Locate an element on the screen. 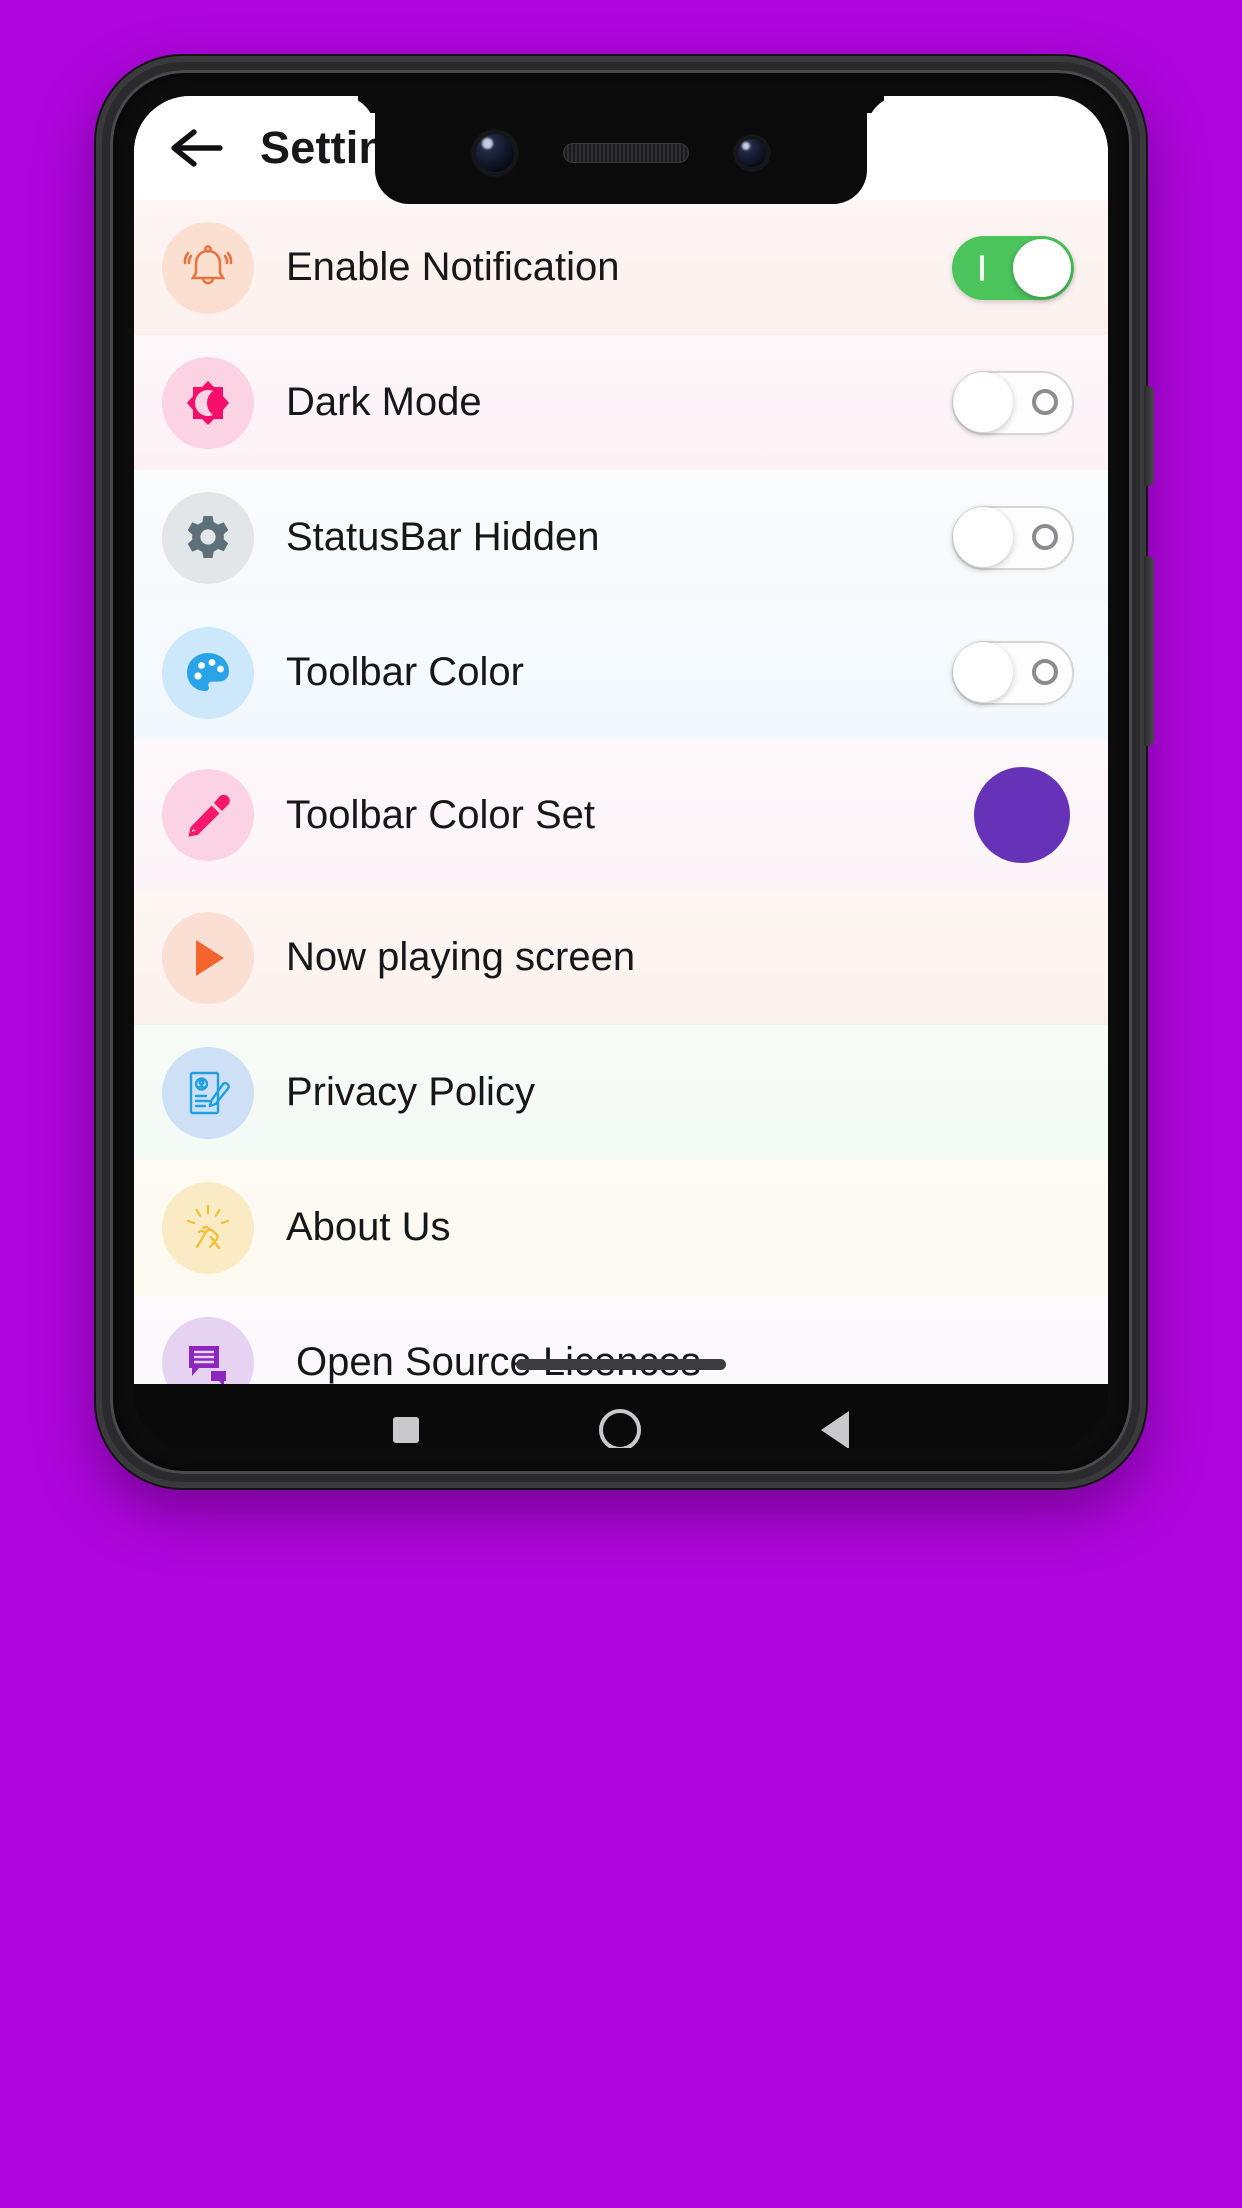  gesture-handle is located at coordinates (621, 1364).